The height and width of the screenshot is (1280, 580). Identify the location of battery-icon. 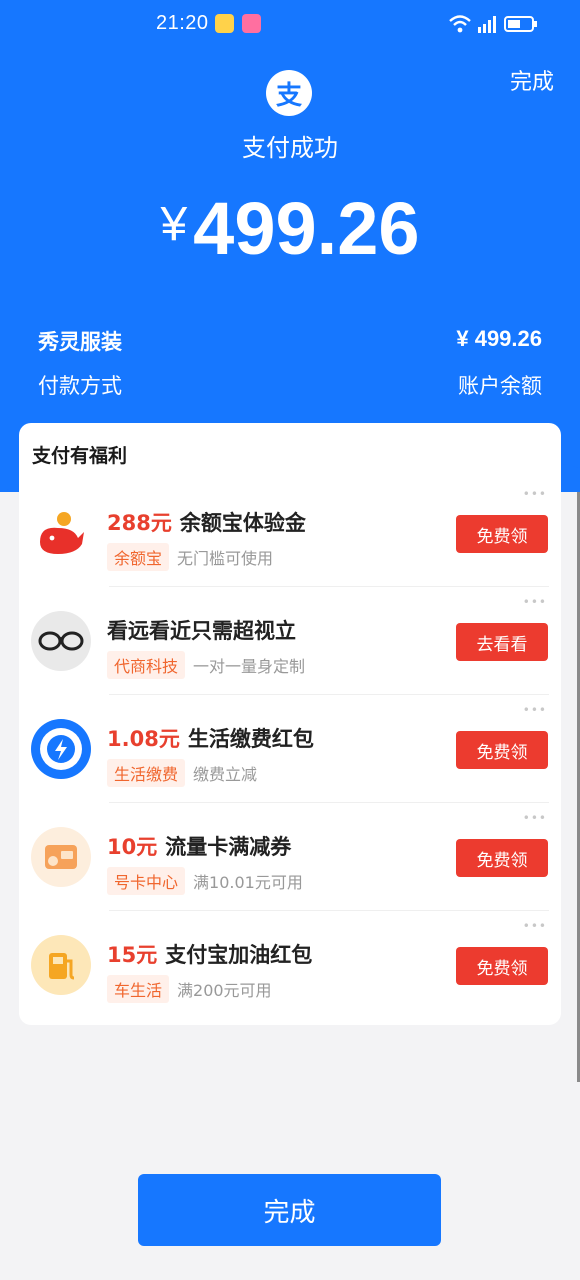
(520, 24).